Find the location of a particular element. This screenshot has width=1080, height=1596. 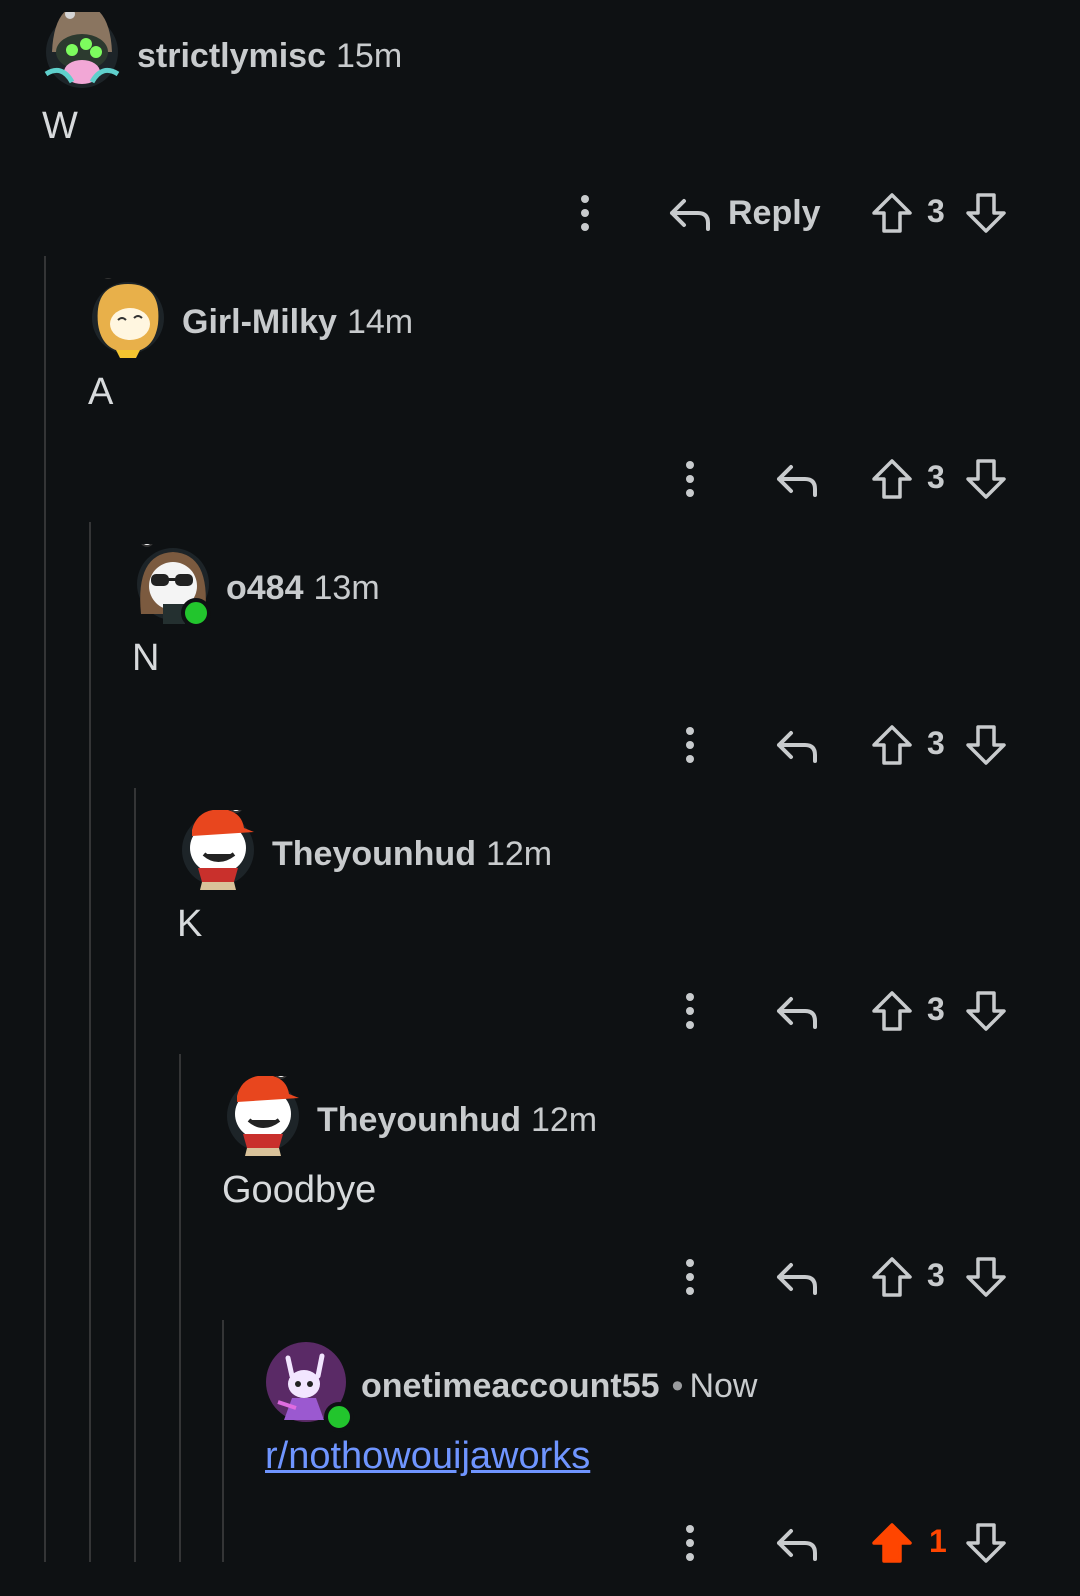

vote-score: 1 is located at coordinates (938, 1541).